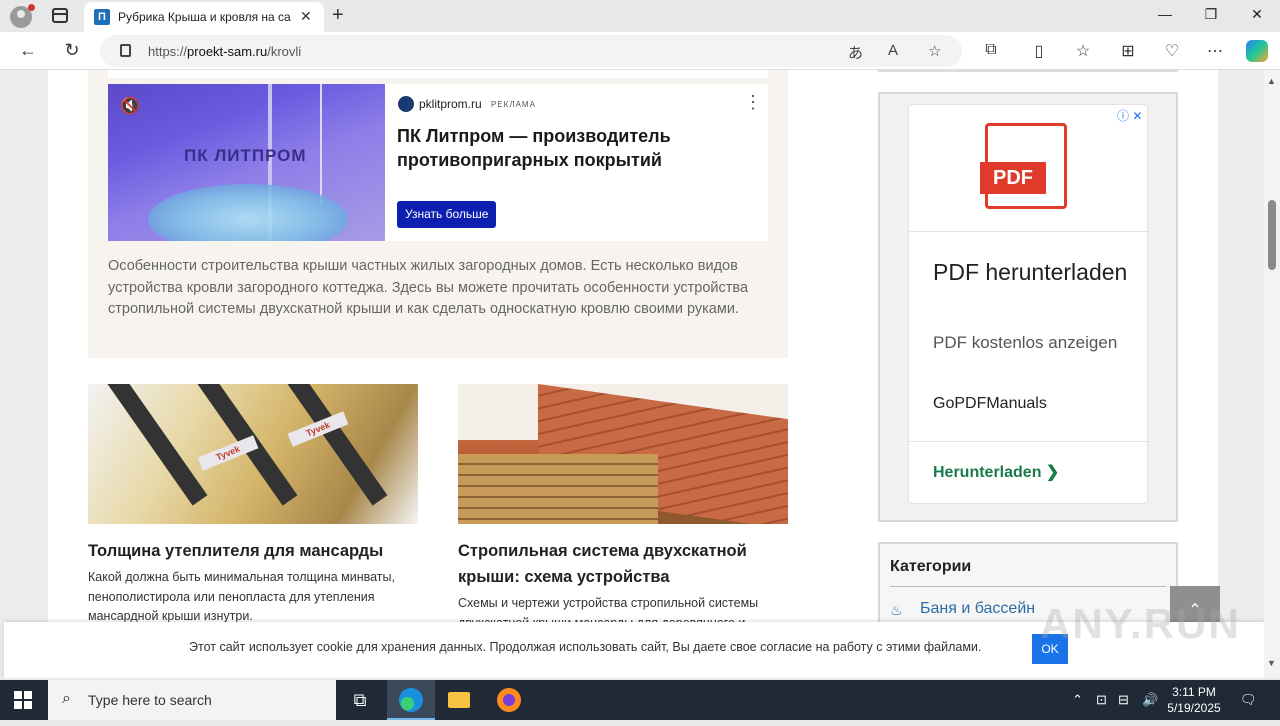 The height and width of the screenshot is (726, 1280). I want to click on pdf-icon: PDF, so click(1023, 166).